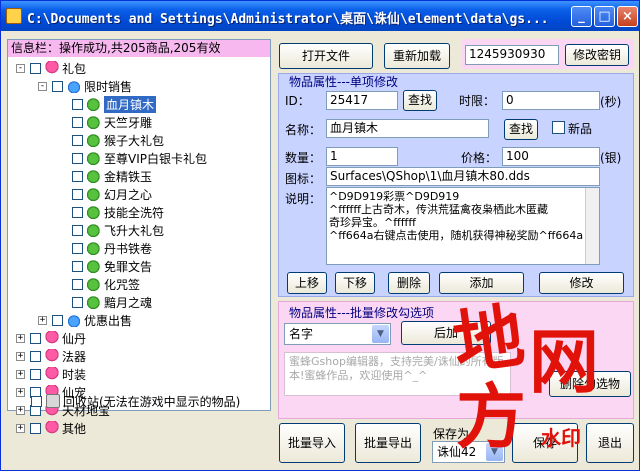  Describe the element at coordinates (407, 128) in the screenshot. I see `name-input: 血月镇木` at that location.